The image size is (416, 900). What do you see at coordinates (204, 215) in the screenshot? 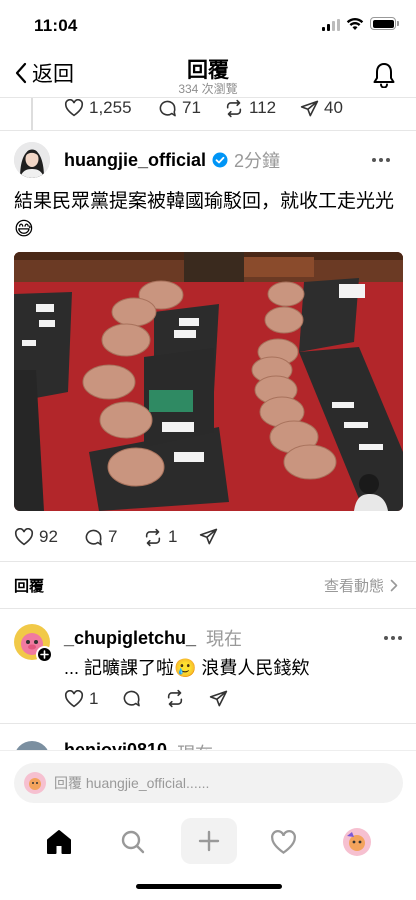
I see `post-text: 結果民眾黨提案被韓國瑜駁回，就收工走光光😅` at bounding box center [204, 215].